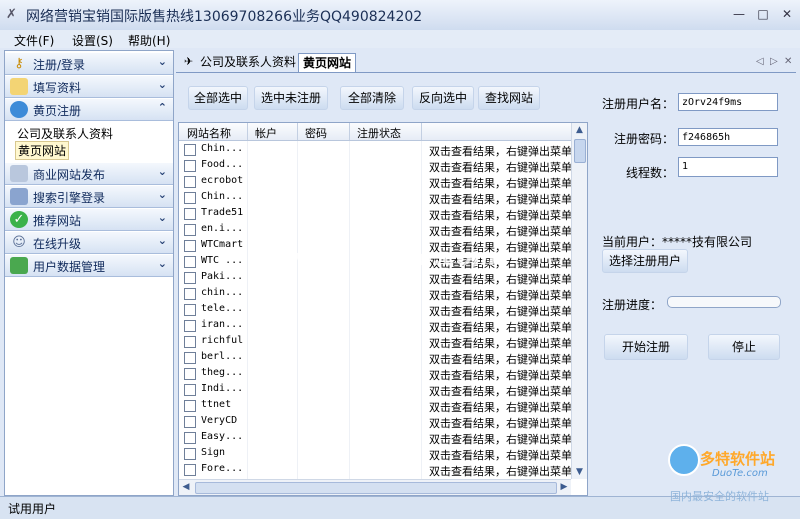  I want to click on table-row: Indi... 双击查看结果，右键弹出菜单, so click(375, 390).